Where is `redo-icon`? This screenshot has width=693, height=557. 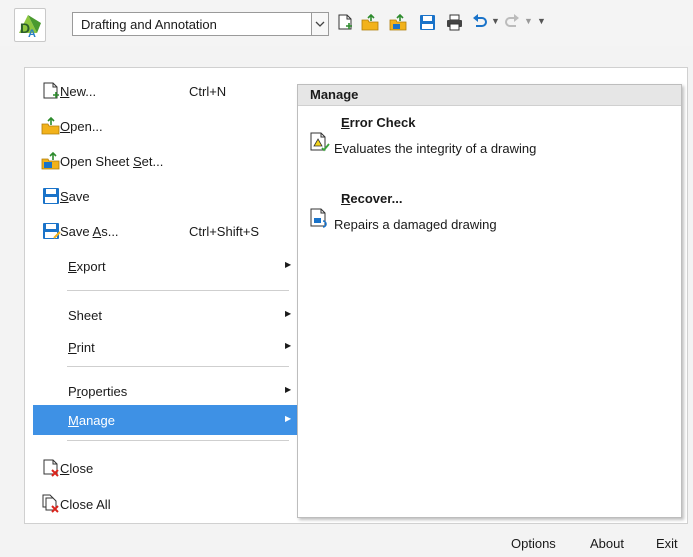 redo-icon is located at coordinates (512, 22).